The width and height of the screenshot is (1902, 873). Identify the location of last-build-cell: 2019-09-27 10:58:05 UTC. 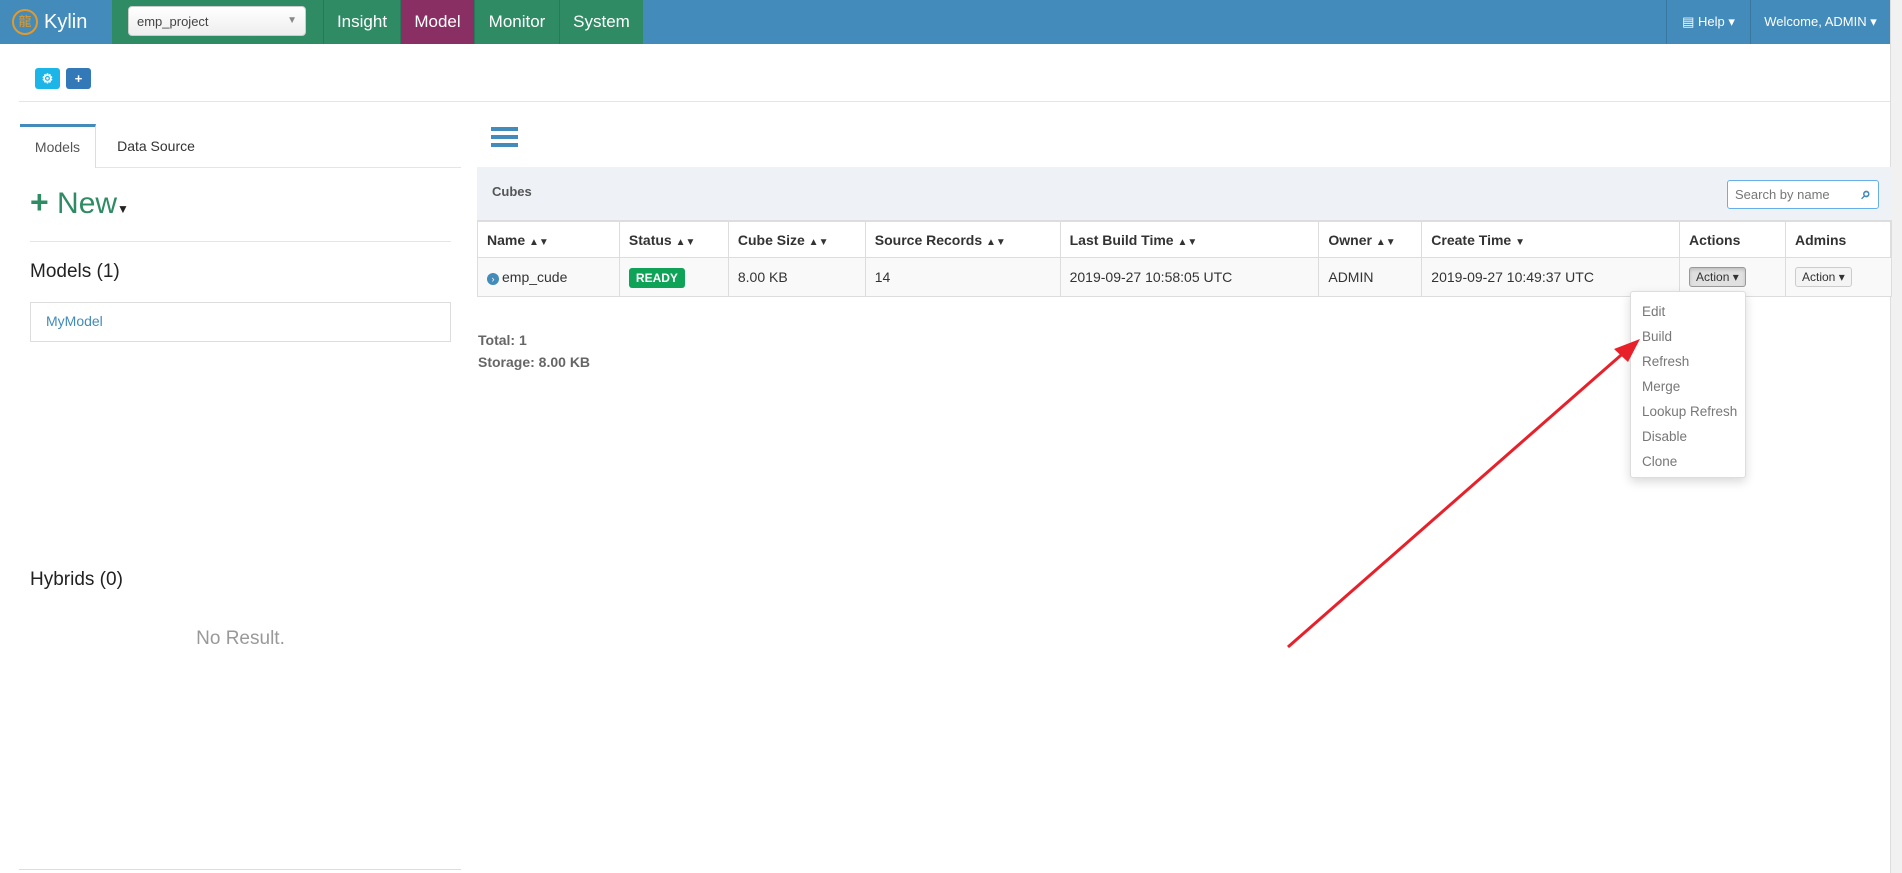
(1189, 277).